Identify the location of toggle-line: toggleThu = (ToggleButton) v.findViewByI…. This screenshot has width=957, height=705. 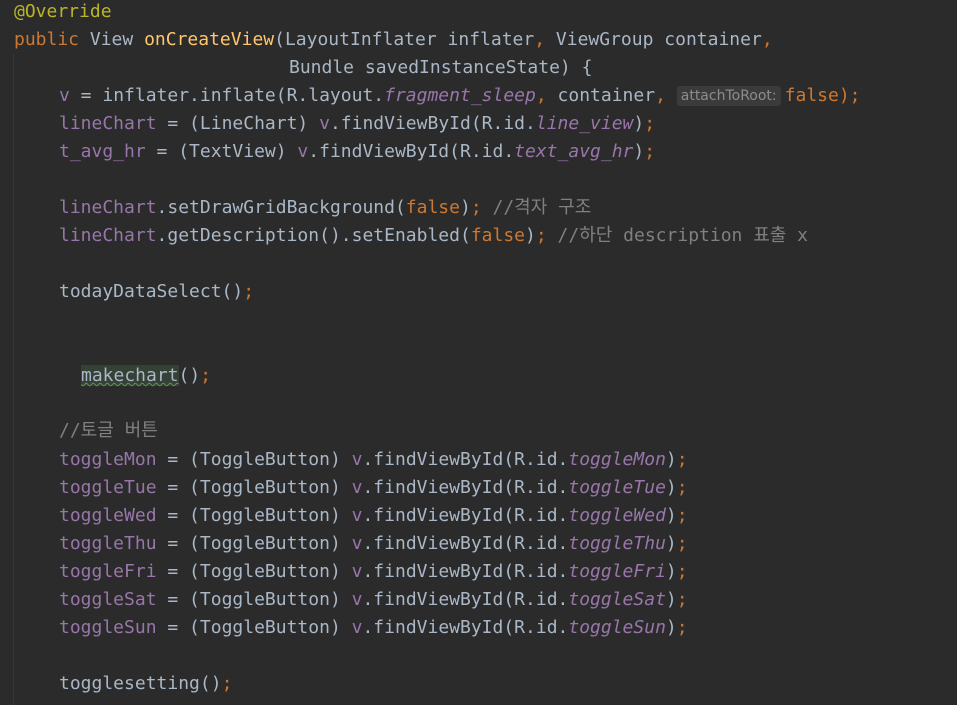
(373, 544).